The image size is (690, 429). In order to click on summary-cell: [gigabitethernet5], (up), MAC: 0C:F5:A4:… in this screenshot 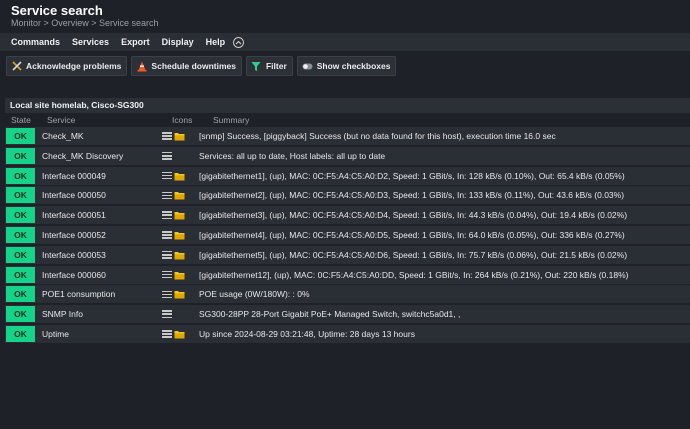, I will do `click(413, 254)`.